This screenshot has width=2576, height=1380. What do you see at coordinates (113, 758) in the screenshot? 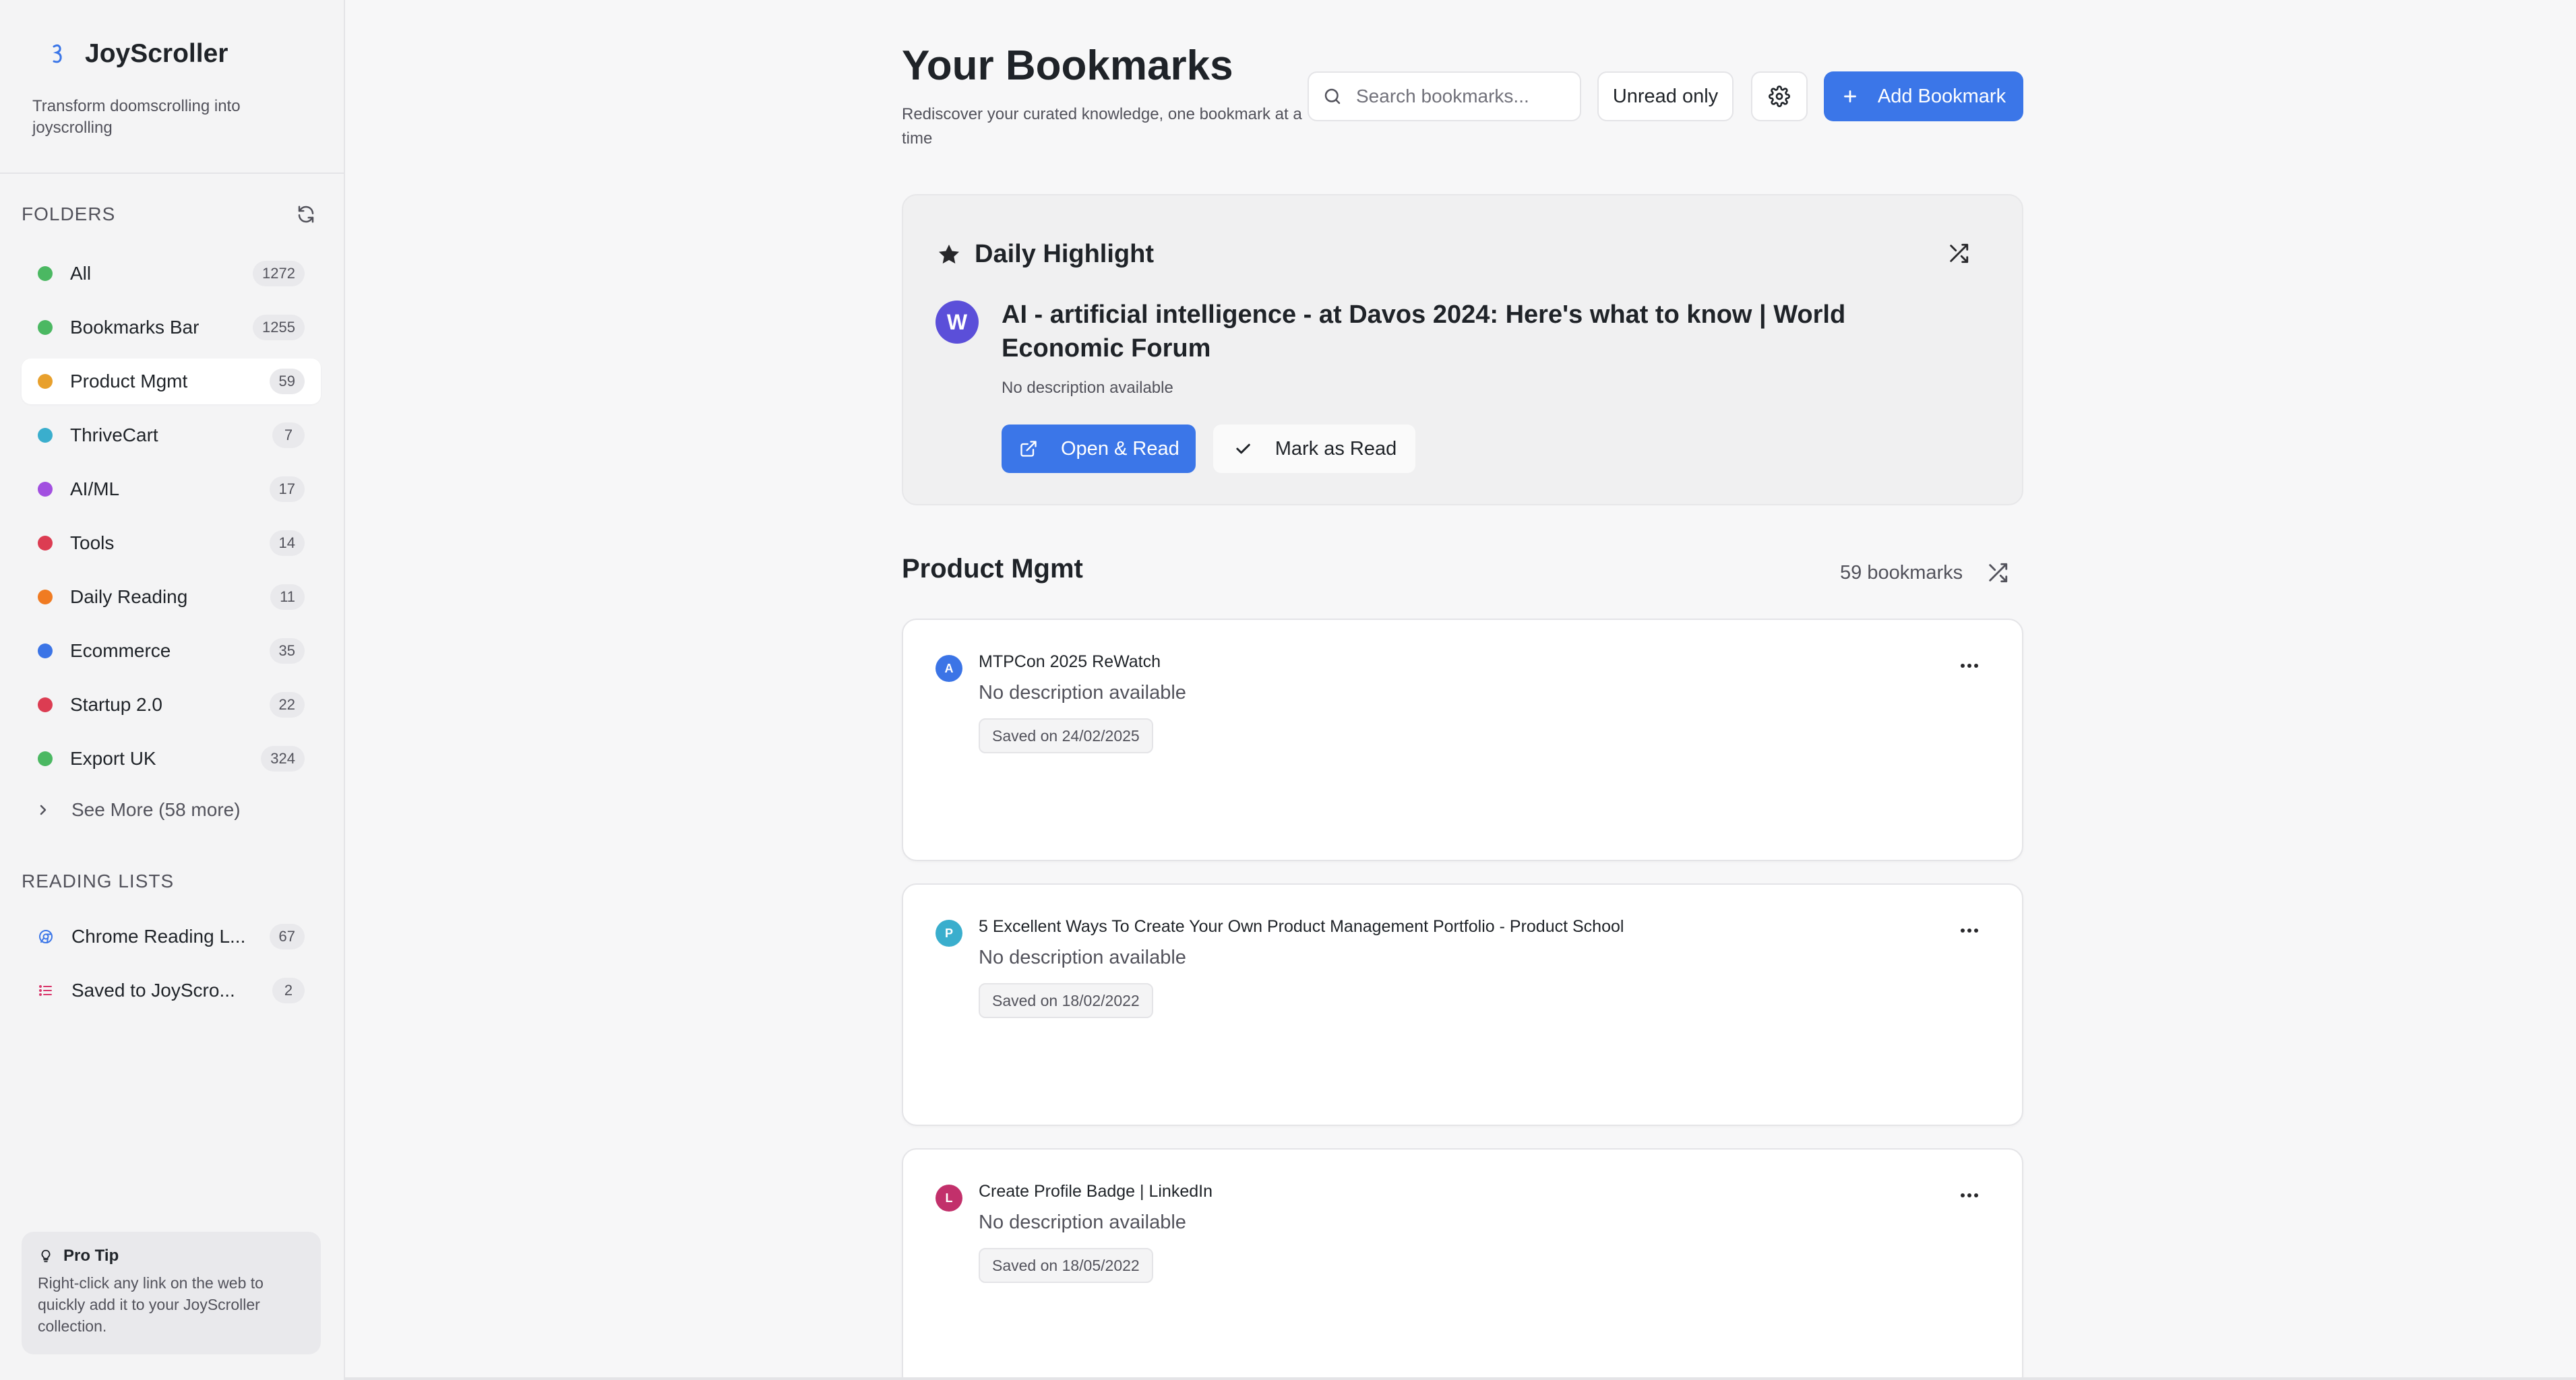
I see `folder-label: Export UK` at bounding box center [113, 758].